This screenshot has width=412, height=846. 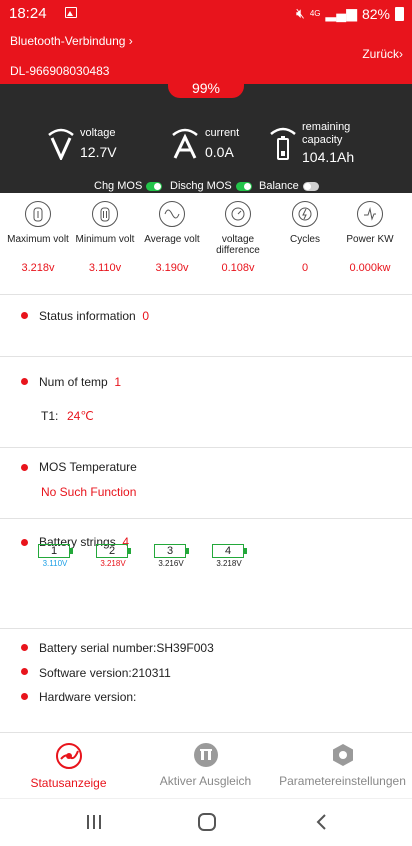 I want to click on tab-label: Aktiver Ausgleich, so click(x=205, y=781).